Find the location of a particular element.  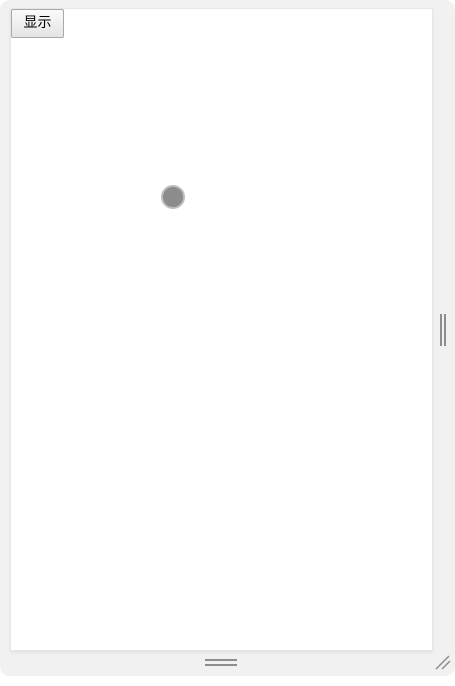

show-button: 显示 is located at coordinates (37, 23).